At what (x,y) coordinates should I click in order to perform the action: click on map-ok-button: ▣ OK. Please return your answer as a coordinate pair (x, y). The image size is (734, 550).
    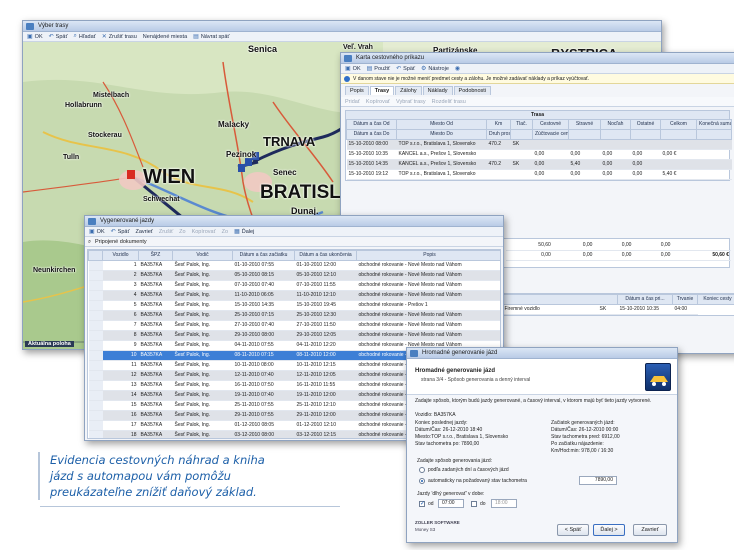
    Looking at the image, I should click on (35, 37).